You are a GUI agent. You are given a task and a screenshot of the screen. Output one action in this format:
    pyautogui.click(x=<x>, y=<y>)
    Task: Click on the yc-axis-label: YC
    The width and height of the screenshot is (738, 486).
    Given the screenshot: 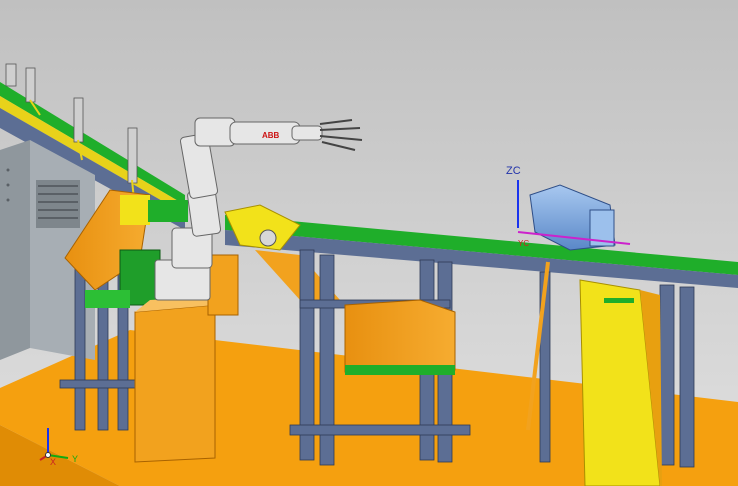 What is the action you would take?
    pyautogui.click(x=523, y=243)
    